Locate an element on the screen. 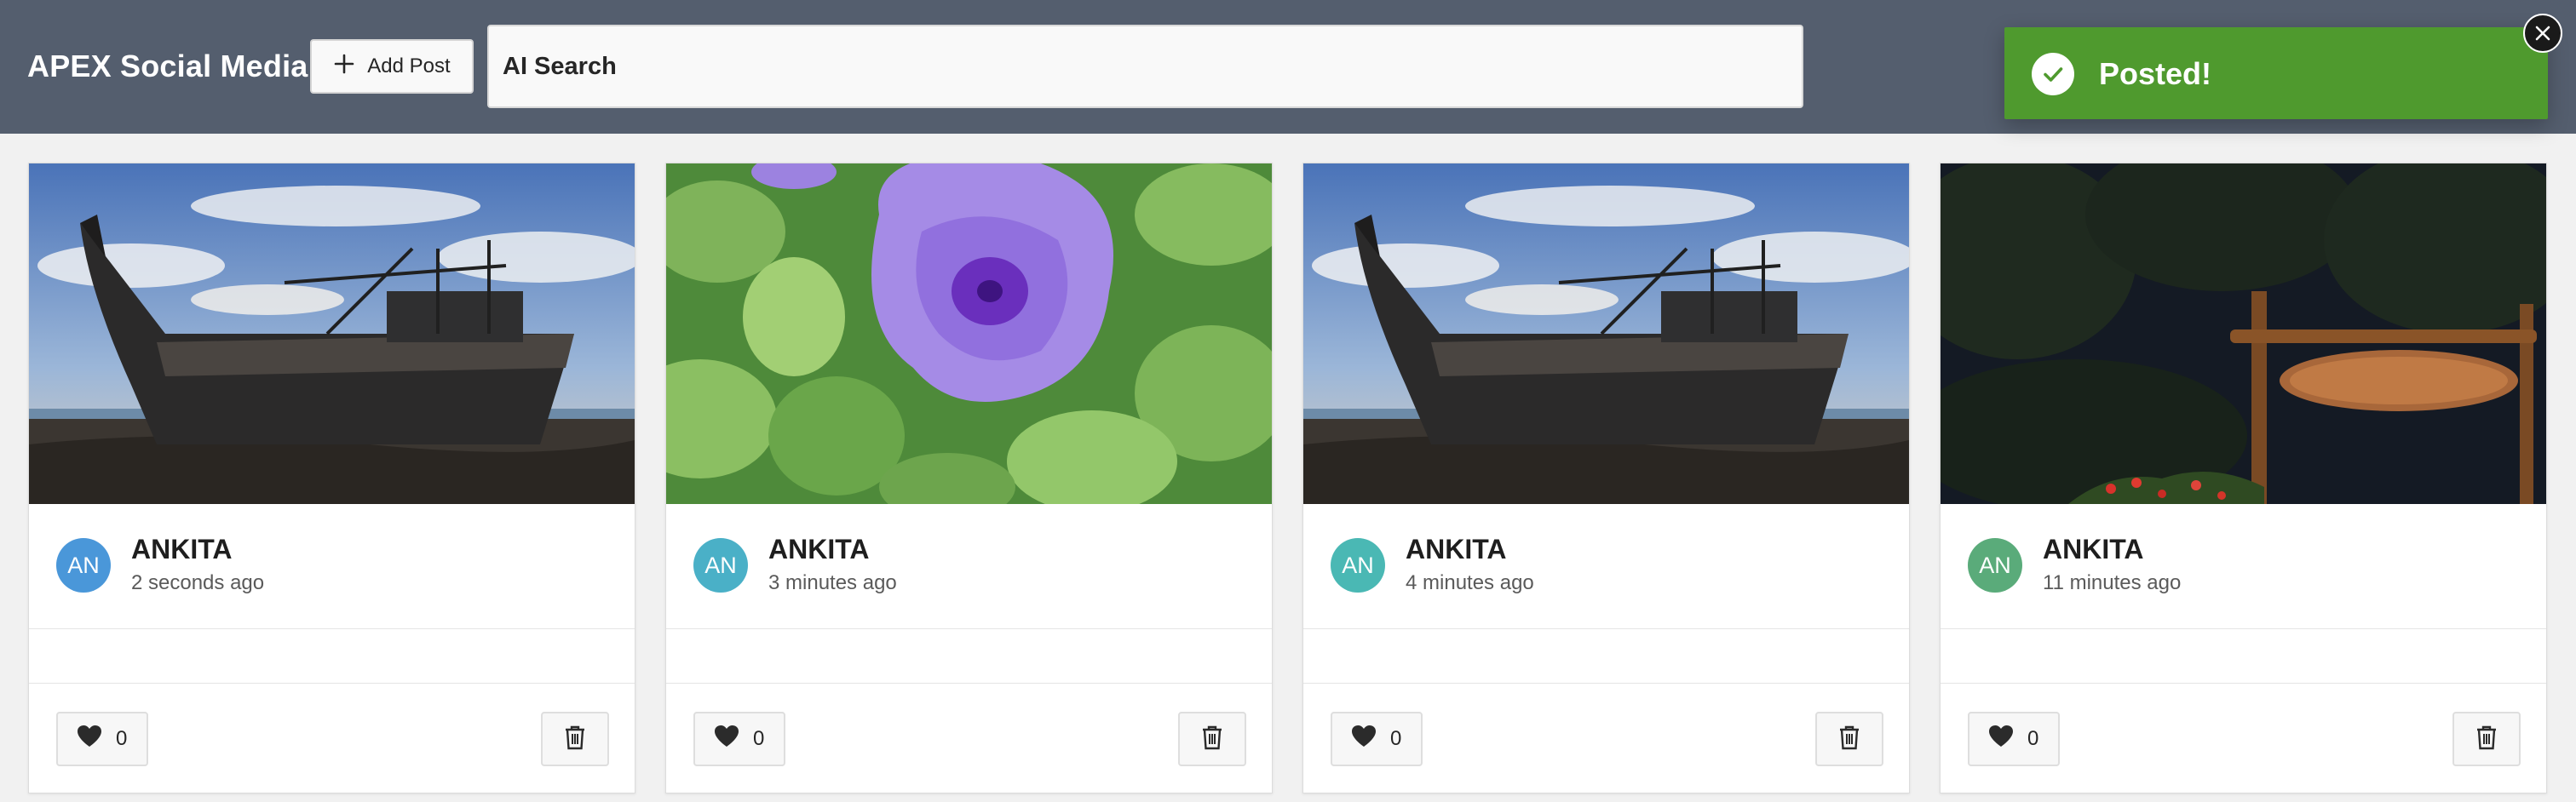  post-timestamp: 4 minutes ago is located at coordinates (1470, 582).